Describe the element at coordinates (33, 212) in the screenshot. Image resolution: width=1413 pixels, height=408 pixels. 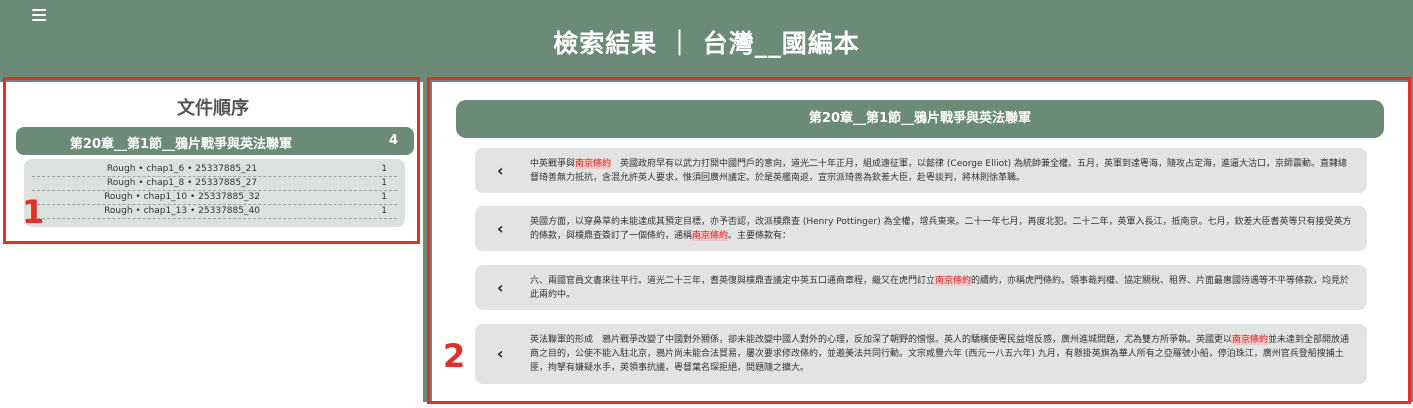
I see `annotation-label-1: 1` at that location.